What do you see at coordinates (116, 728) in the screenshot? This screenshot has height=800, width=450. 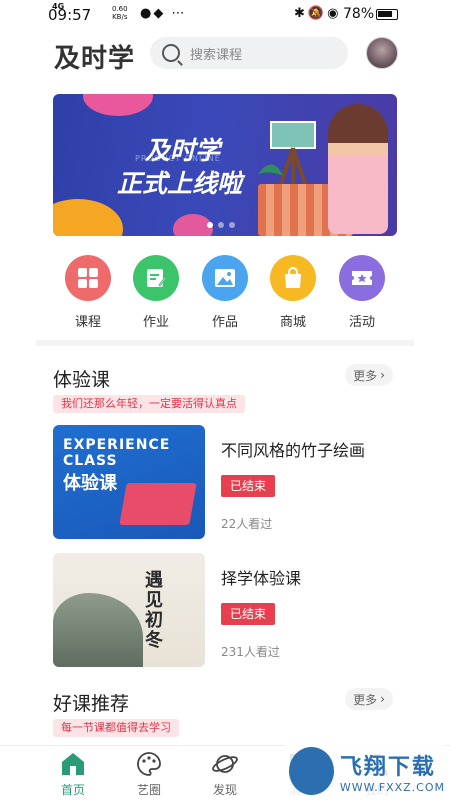 I see `section-subtitle-recommend: 每一节课都值得去学习` at bounding box center [116, 728].